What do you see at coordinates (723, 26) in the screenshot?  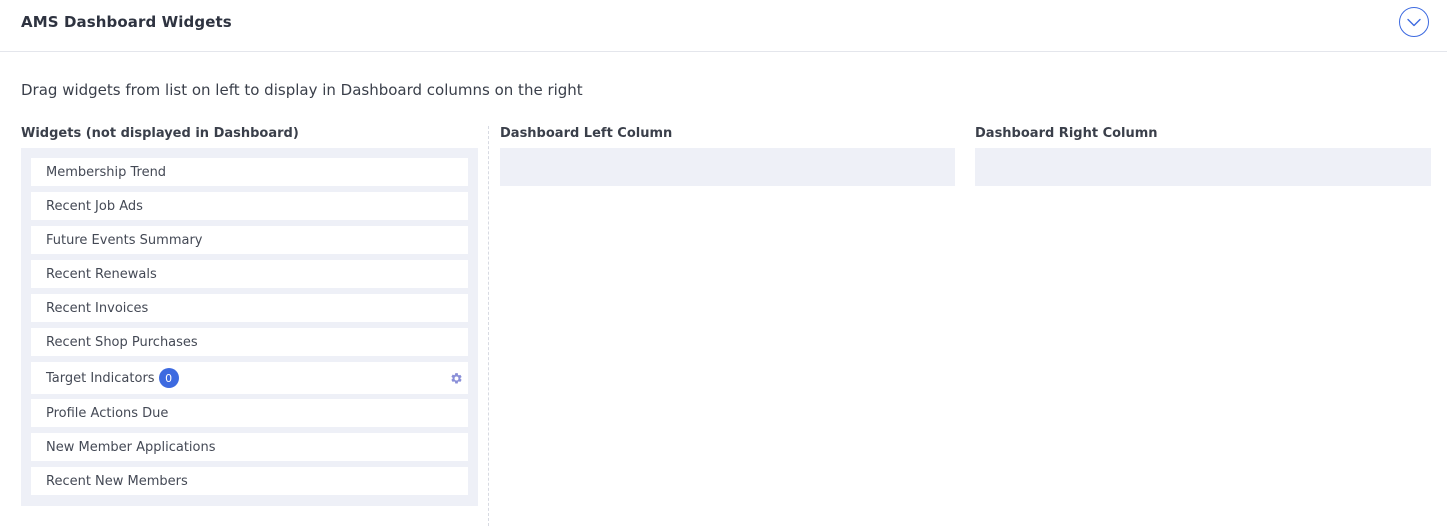 I see `panel-header: AMS Dashboard Widgets` at bounding box center [723, 26].